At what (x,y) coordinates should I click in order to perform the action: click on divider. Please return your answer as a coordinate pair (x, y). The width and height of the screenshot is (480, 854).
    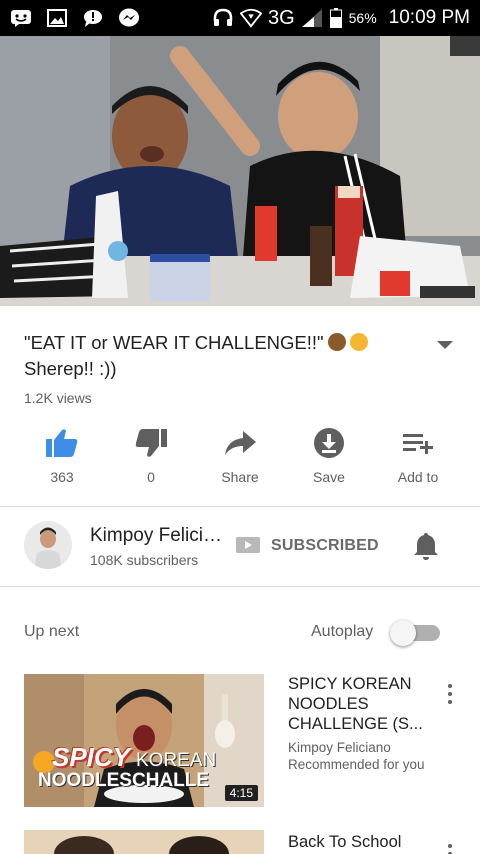
    Looking at the image, I should click on (240, 586).